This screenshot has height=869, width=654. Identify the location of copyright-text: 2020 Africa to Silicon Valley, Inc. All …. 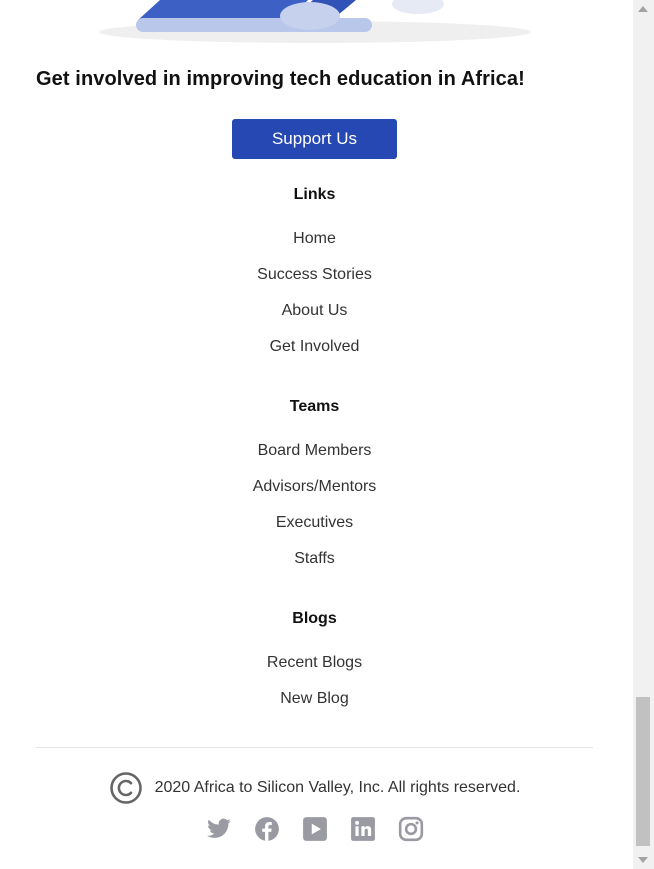
(337, 787).